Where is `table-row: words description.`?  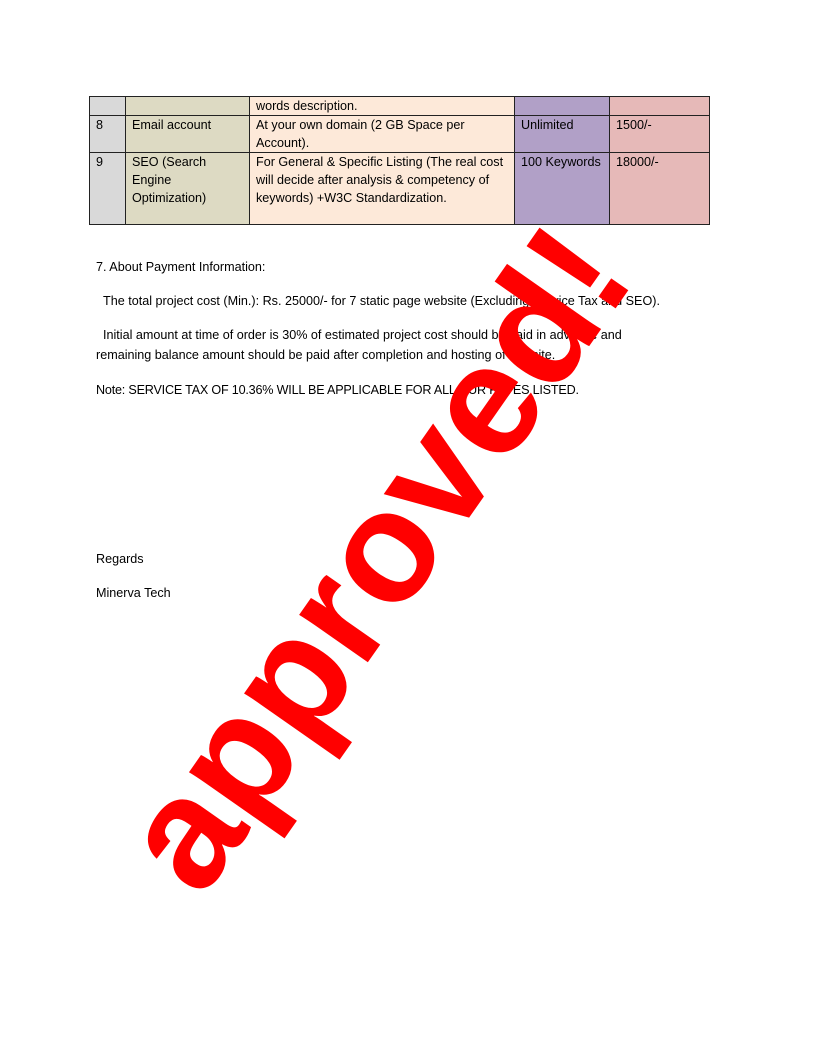 table-row: words description. is located at coordinates (399, 106).